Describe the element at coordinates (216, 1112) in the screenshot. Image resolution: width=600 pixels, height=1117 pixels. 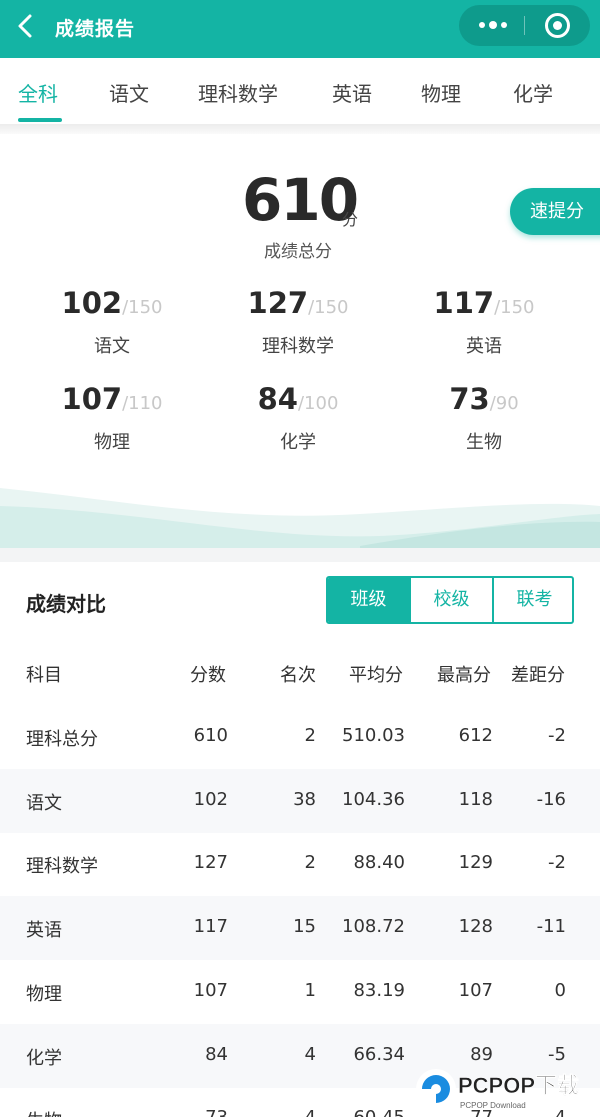
I see `cell-score: 73` at that location.